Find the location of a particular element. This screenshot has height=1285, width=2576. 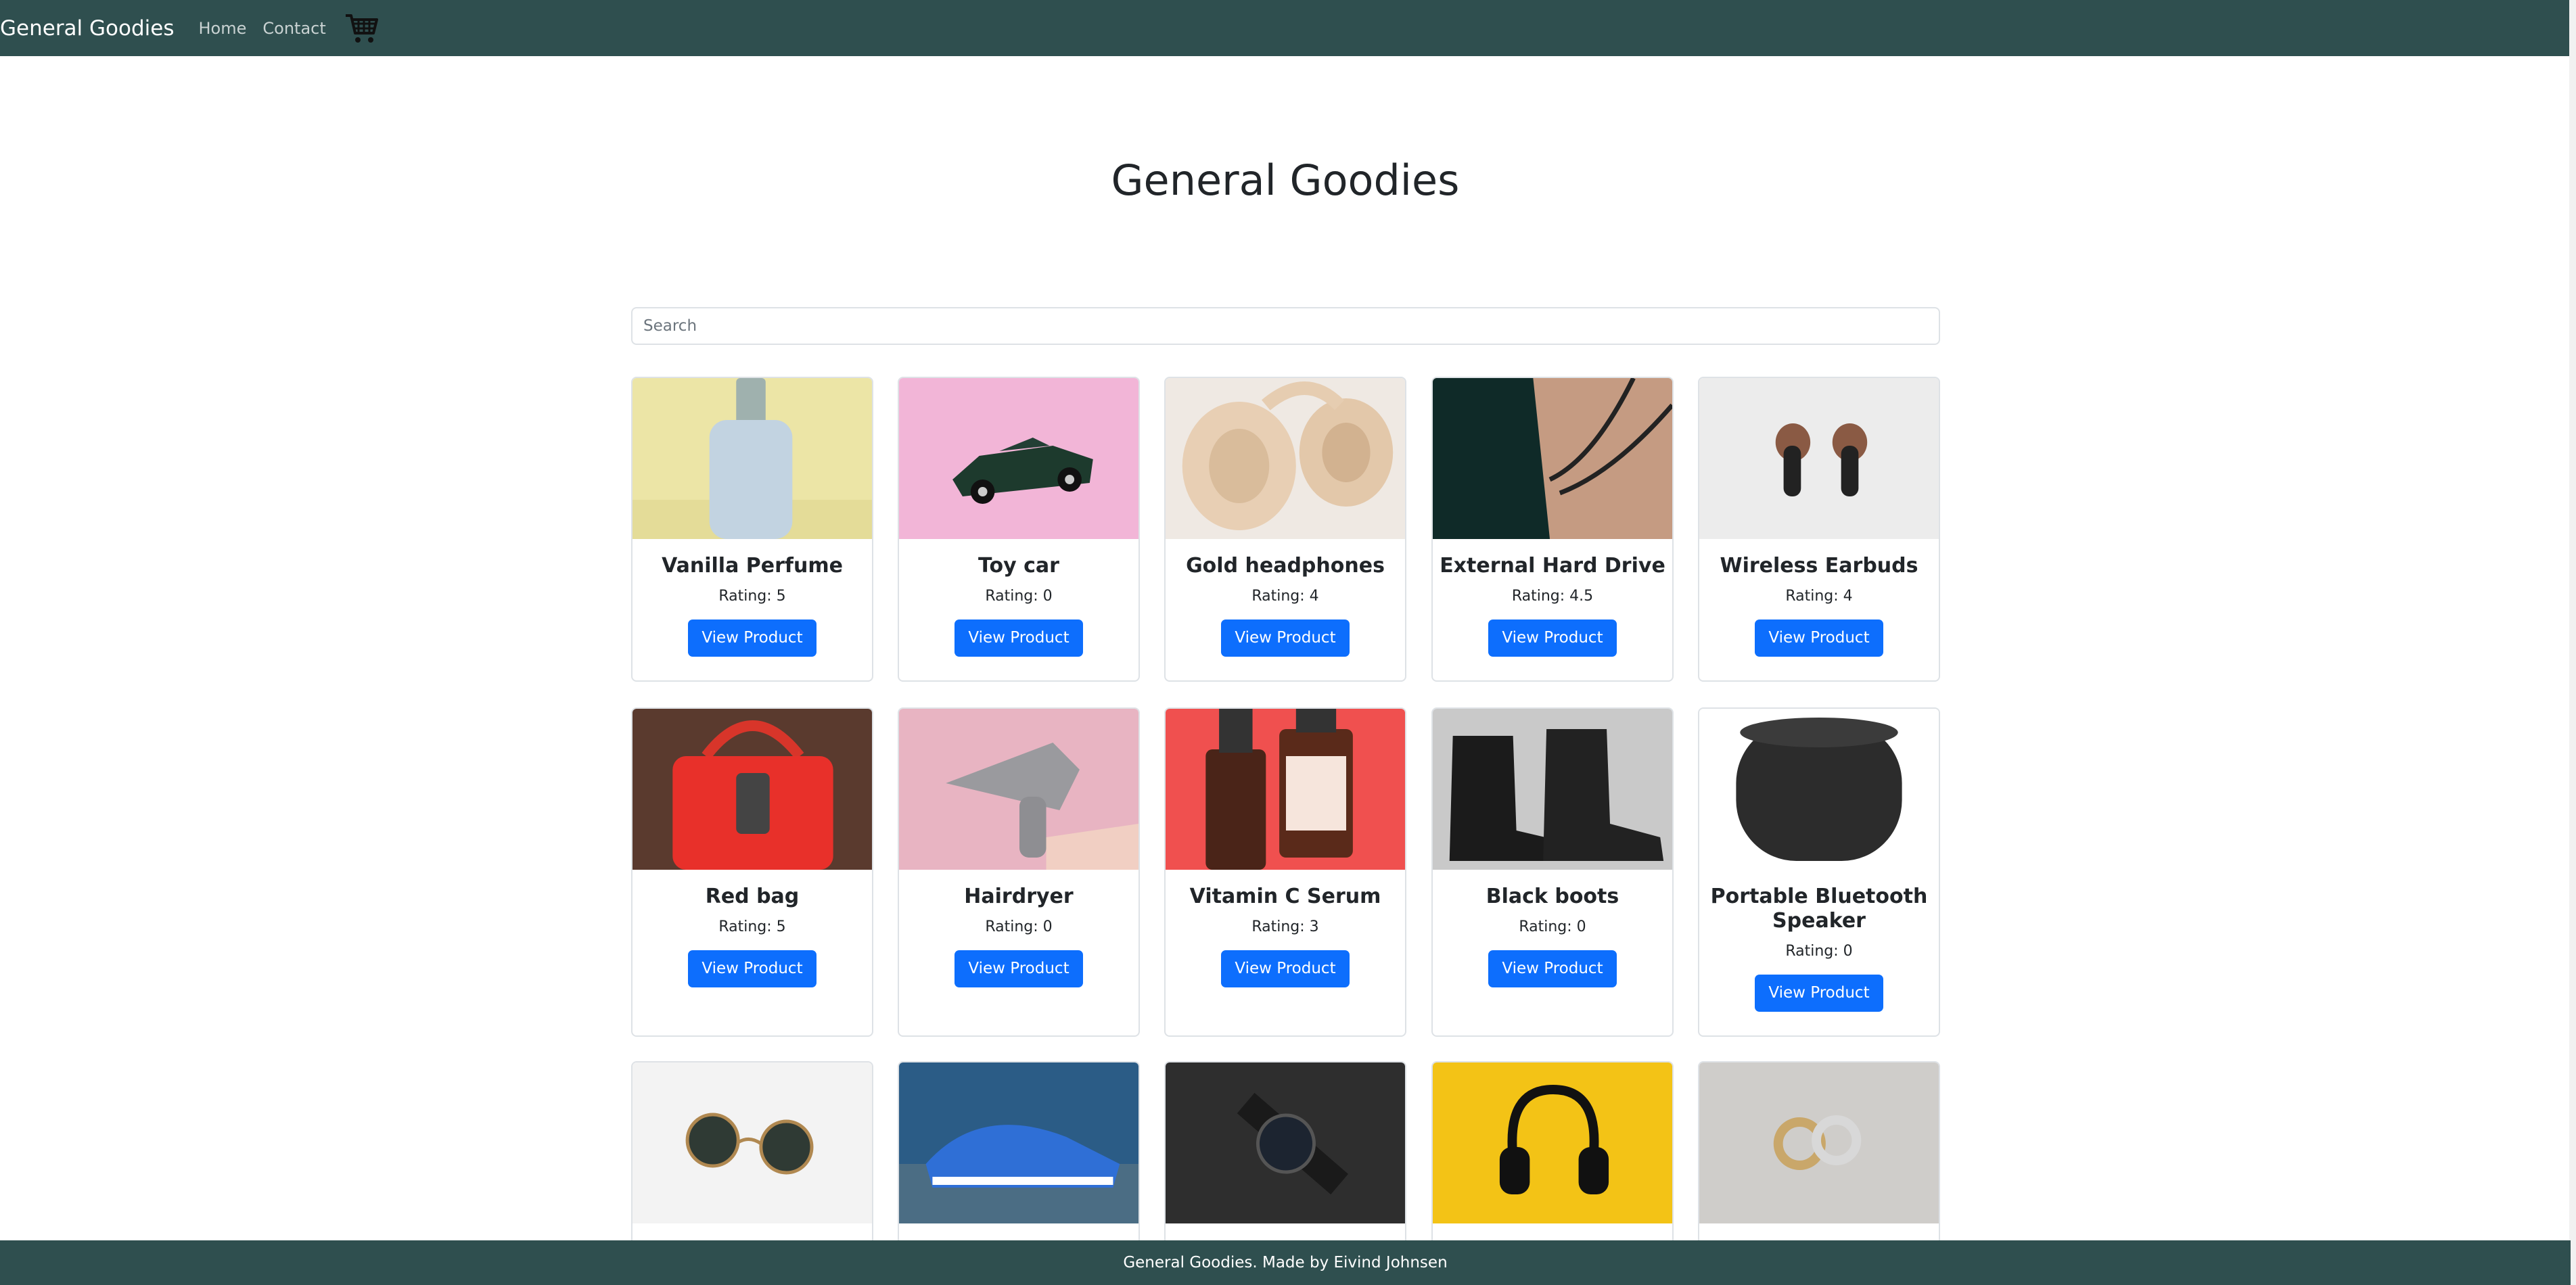

footer: General Goodies. Made by Eivind Johnsen is located at coordinates (1285, 1262).